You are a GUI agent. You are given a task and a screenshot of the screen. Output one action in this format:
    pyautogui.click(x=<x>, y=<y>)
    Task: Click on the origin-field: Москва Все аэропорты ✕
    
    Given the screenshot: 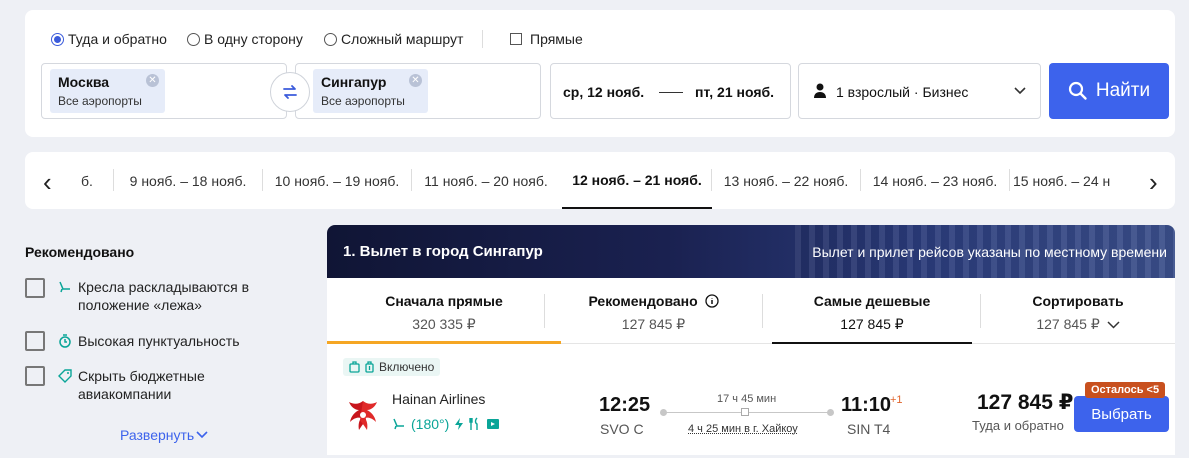 What is the action you would take?
    pyautogui.click(x=164, y=91)
    